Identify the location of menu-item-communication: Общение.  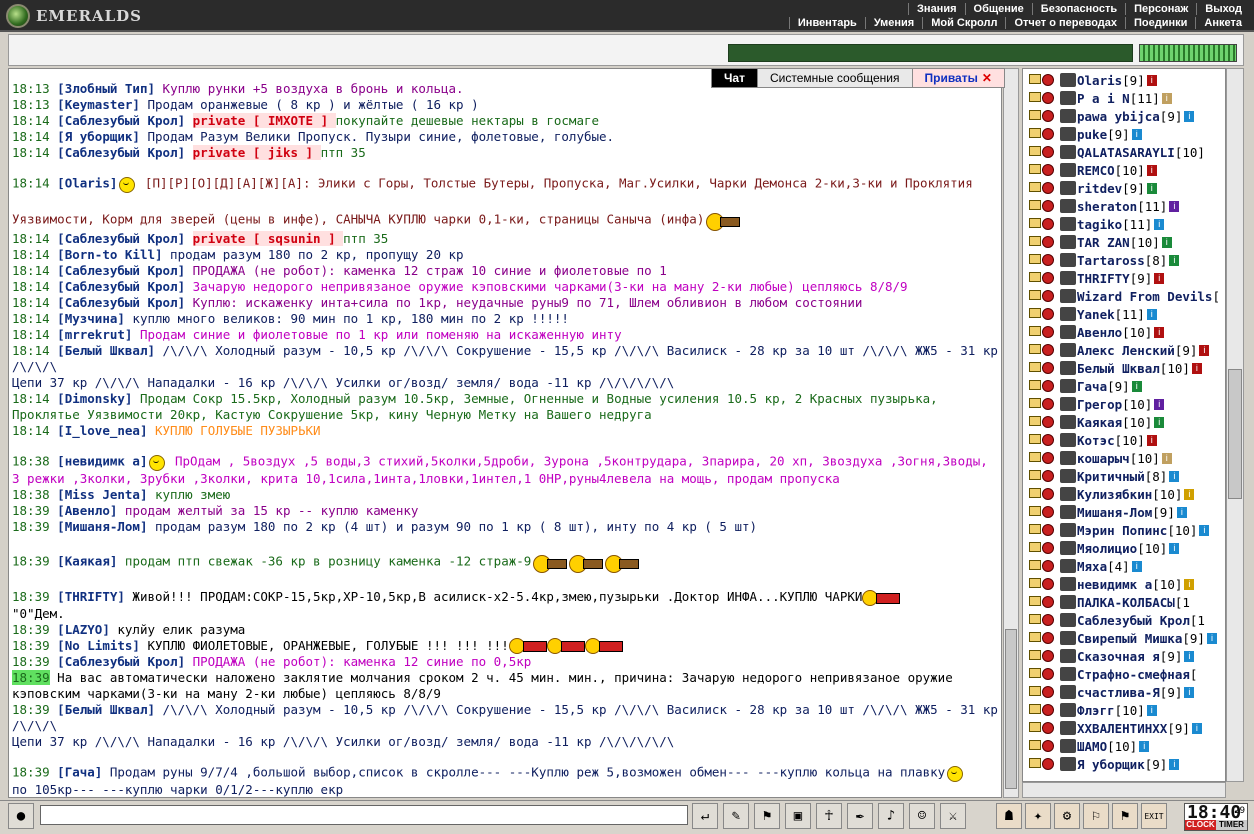
(998, 9).